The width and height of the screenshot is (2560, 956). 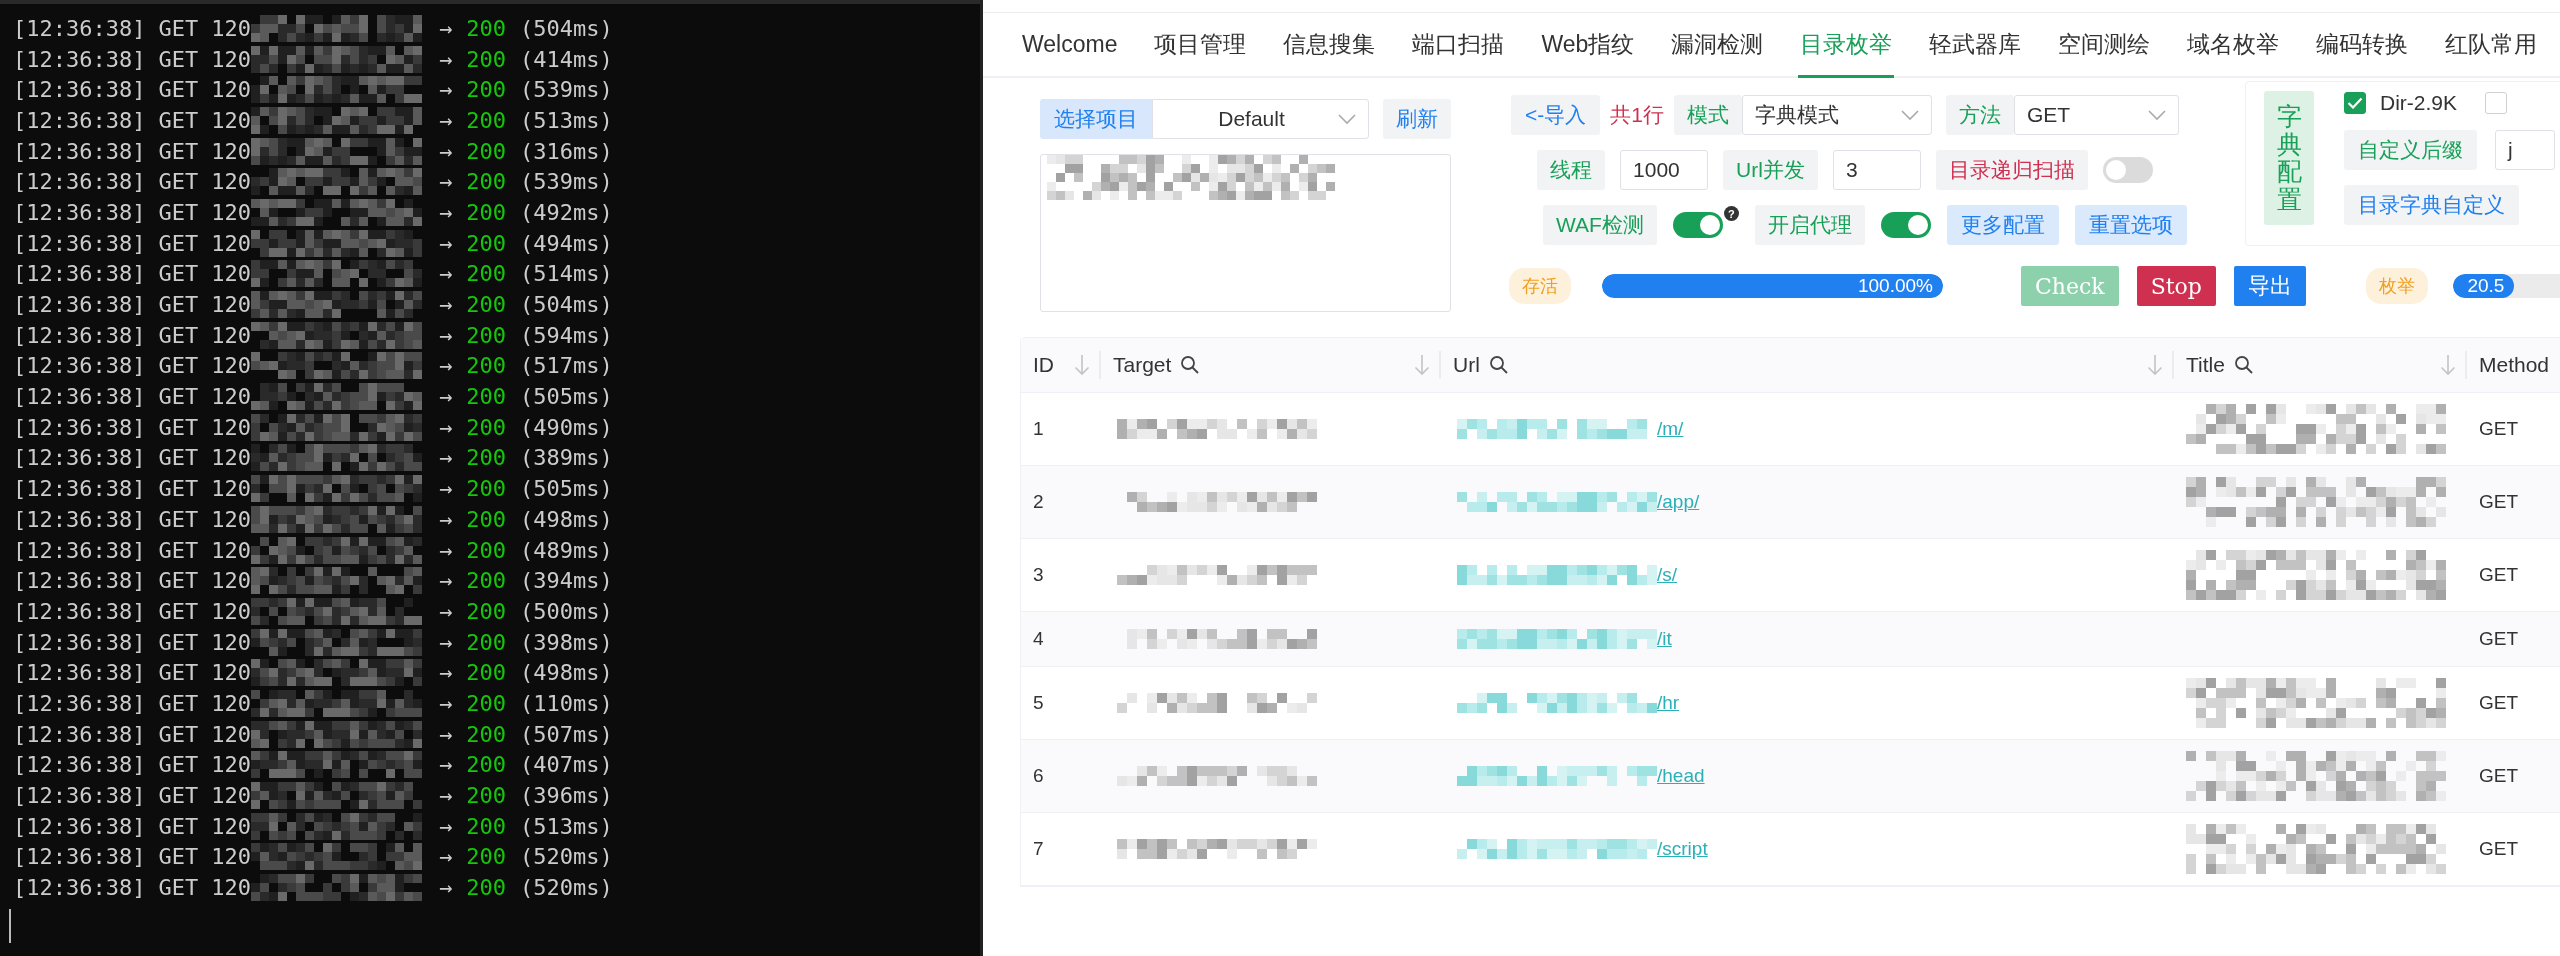 I want to click on response-time: (407ms), so click(x=566, y=765).